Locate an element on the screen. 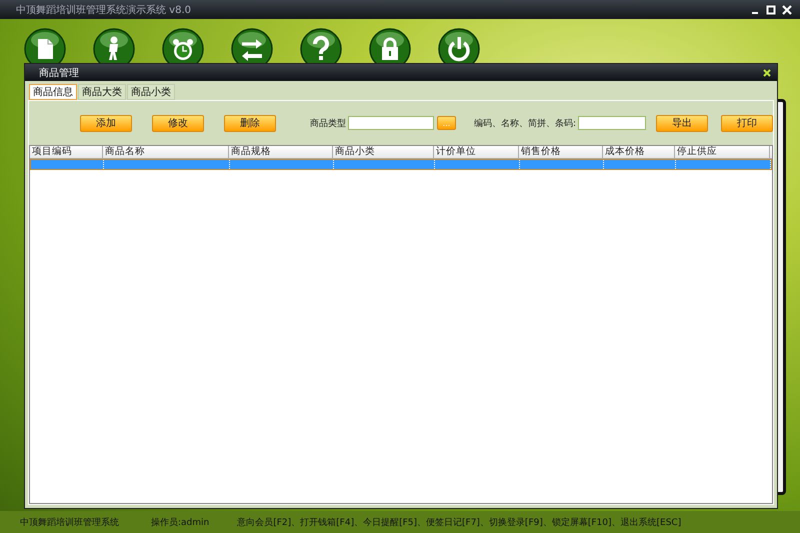 The image size is (800, 533). tab: 商品大类 is located at coordinates (102, 92).